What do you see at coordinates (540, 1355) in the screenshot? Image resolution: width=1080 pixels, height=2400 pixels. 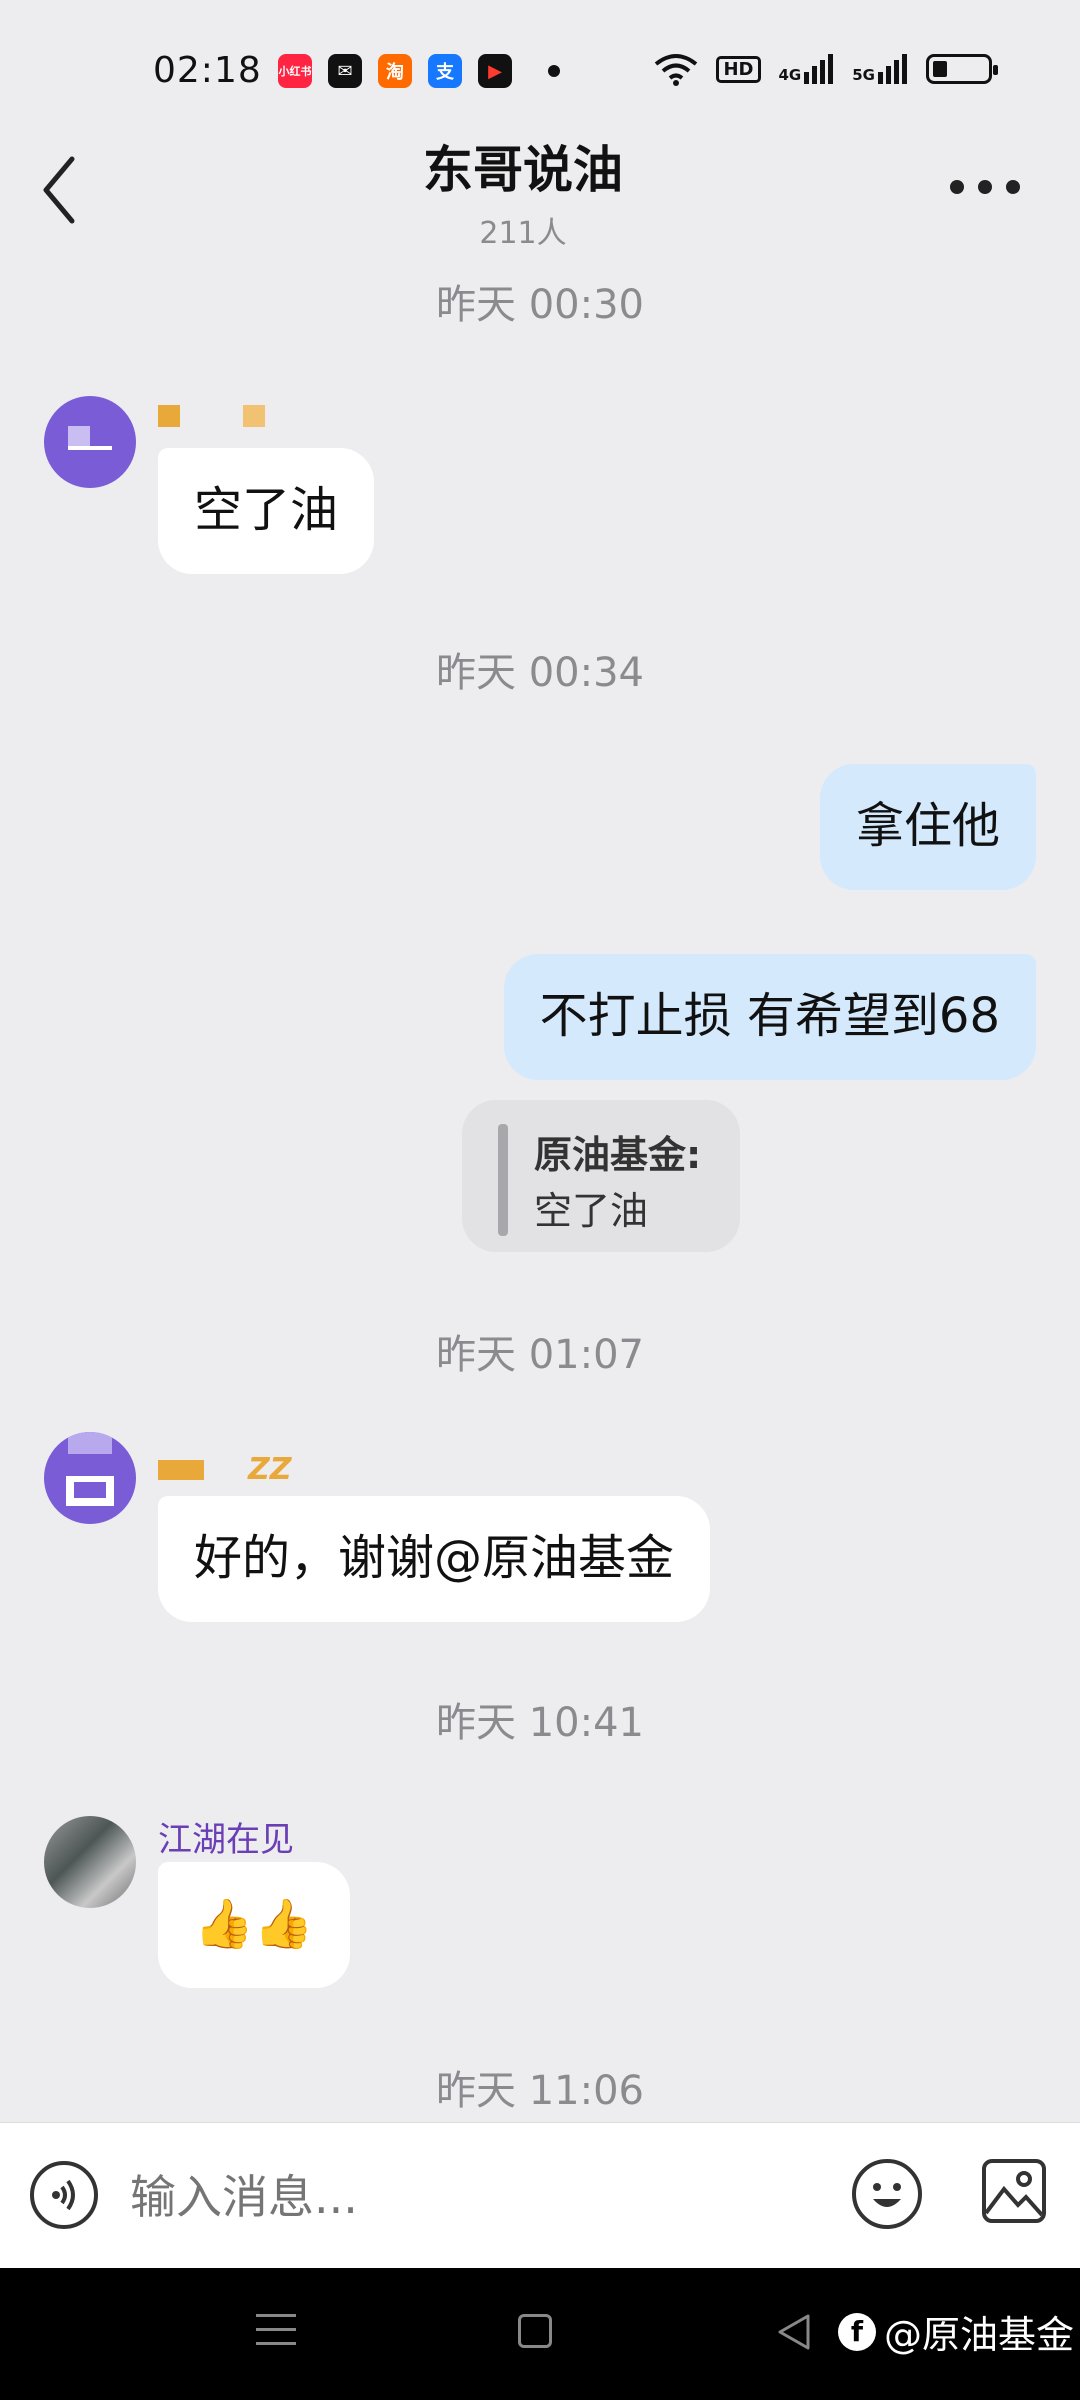 I see `timestamp: 昨天 01:07` at bounding box center [540, 1355].